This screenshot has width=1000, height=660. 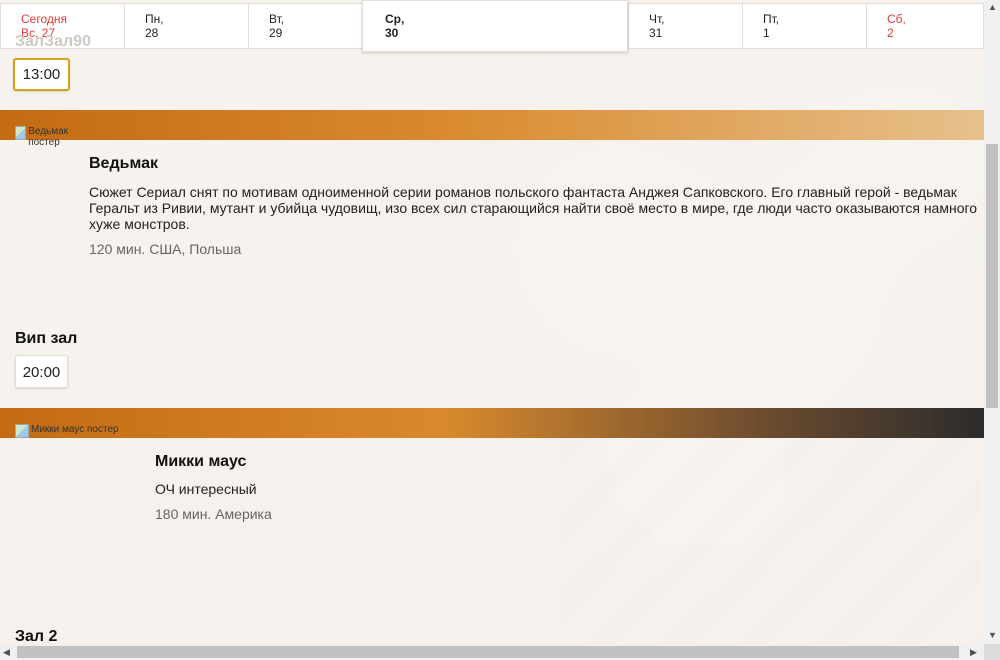 I want to click on date-tab-day: 28, so click(x=152, y=33).